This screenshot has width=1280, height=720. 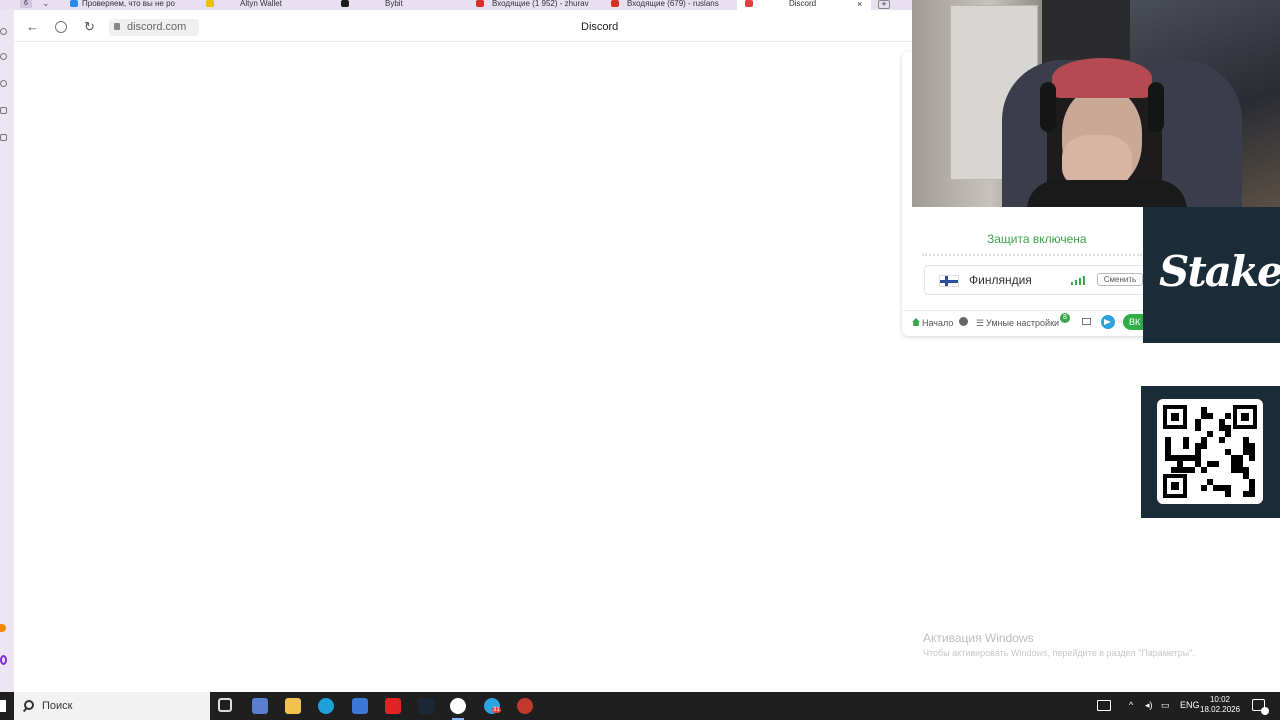 I want to click on webcam-body, so click(x=1107, y=193).